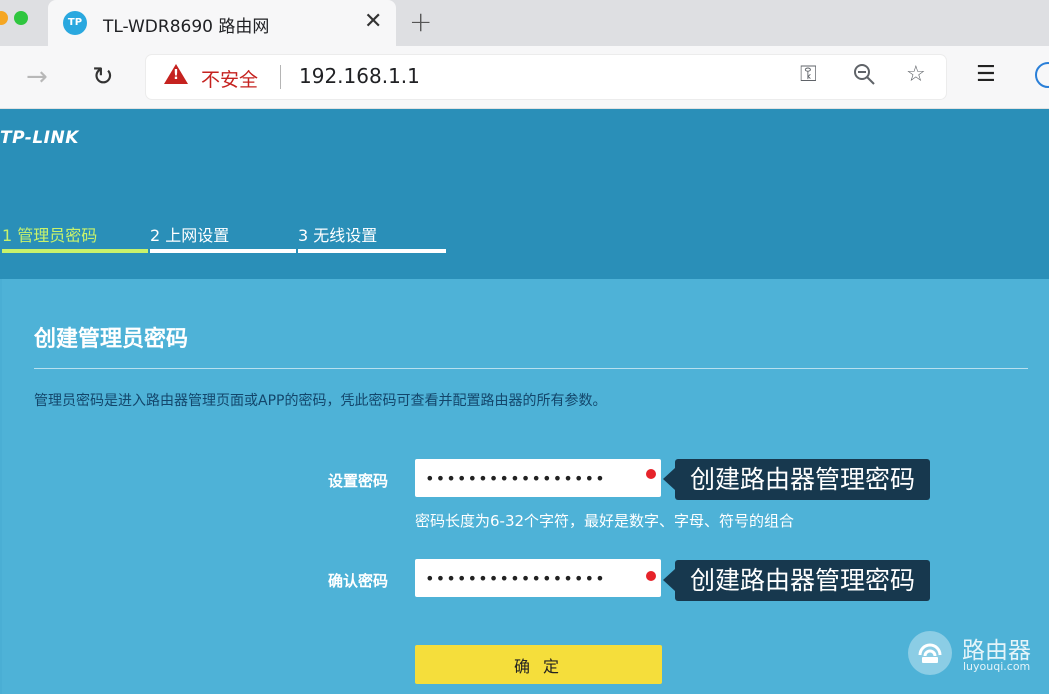 Image resolution: width=1049 pixels, height=694 pixels. What do you see at coordinates (75, 251) in the screenshot?
I see `step-indicator-active` at bounding box center [75, 251].